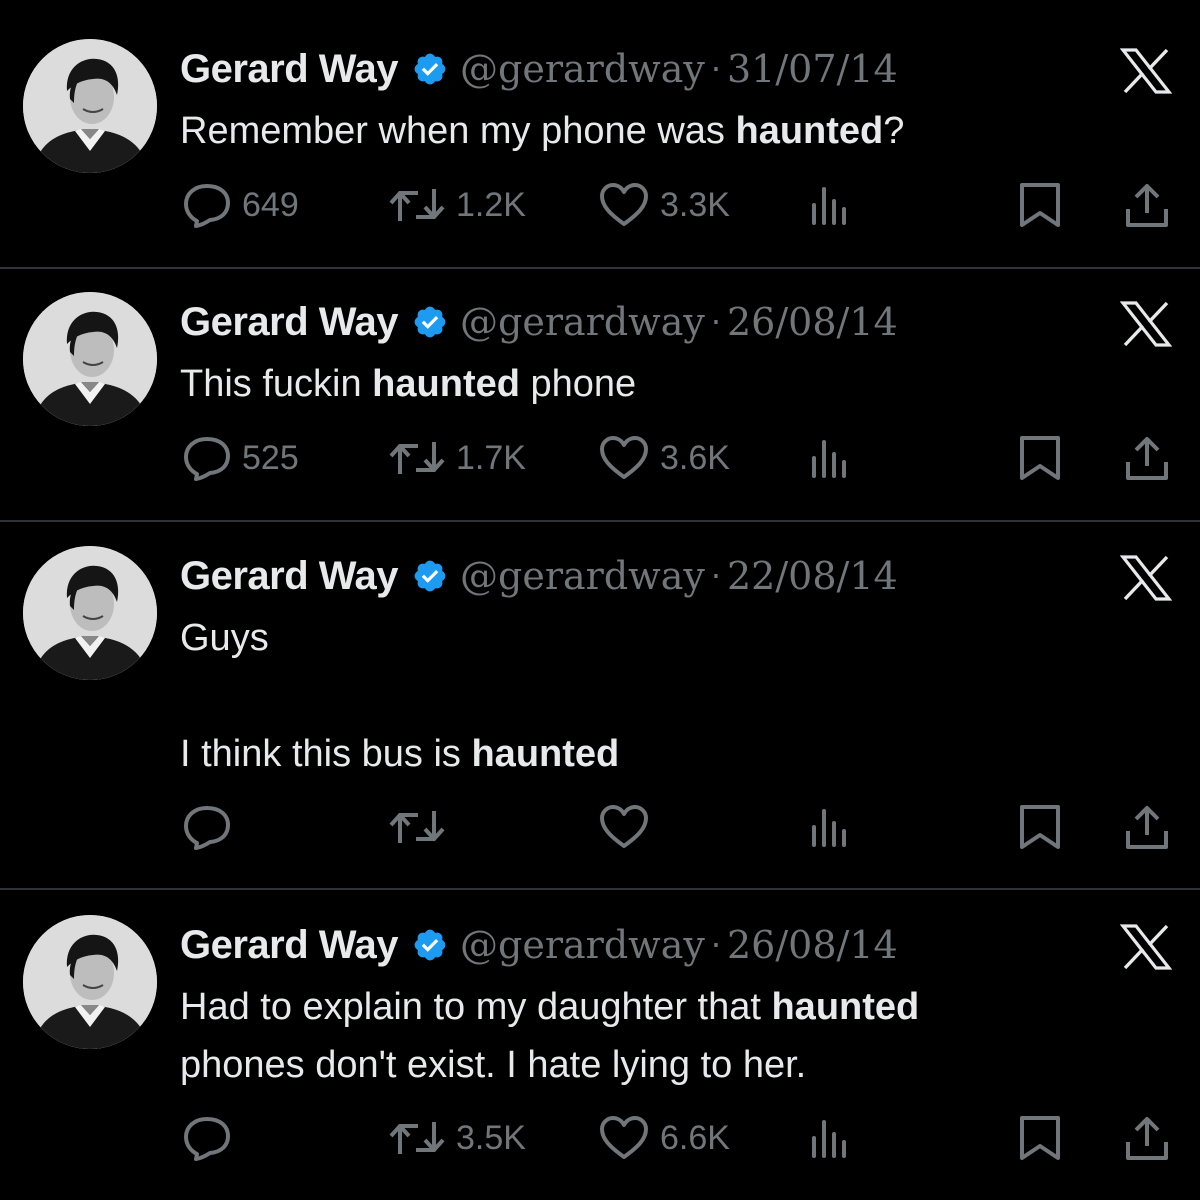 This screenshot has width=1200, height=1200. I want to click on repost-button: 3.5K, so click(457, 1138).